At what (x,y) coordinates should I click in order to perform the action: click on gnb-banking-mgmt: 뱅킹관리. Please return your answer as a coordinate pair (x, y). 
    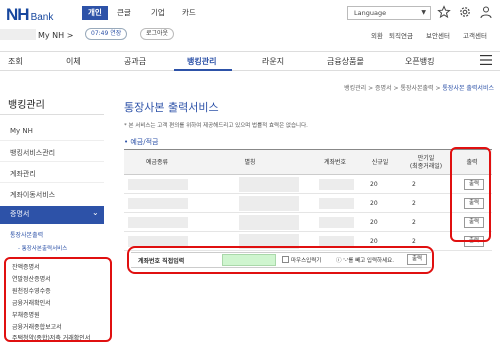
    Looking at the image, I should click on (201, 61).